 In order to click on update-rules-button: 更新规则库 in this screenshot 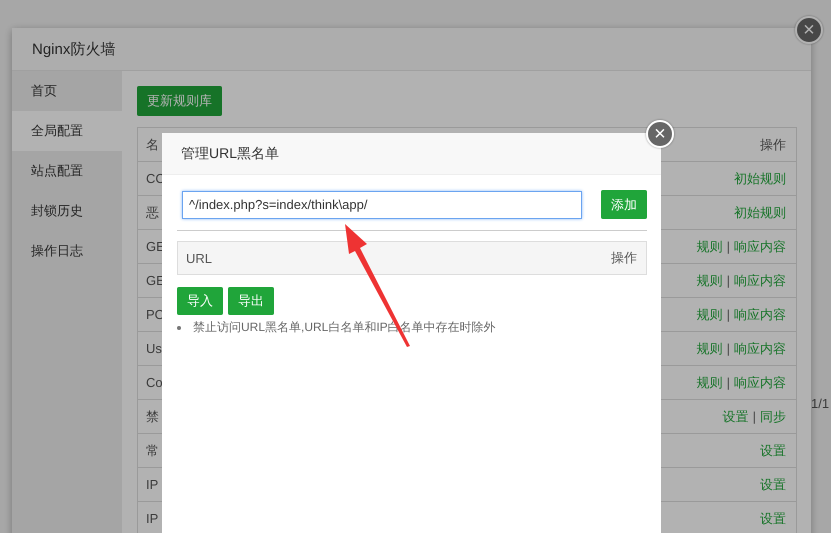, I will do `click(179, 101)`.